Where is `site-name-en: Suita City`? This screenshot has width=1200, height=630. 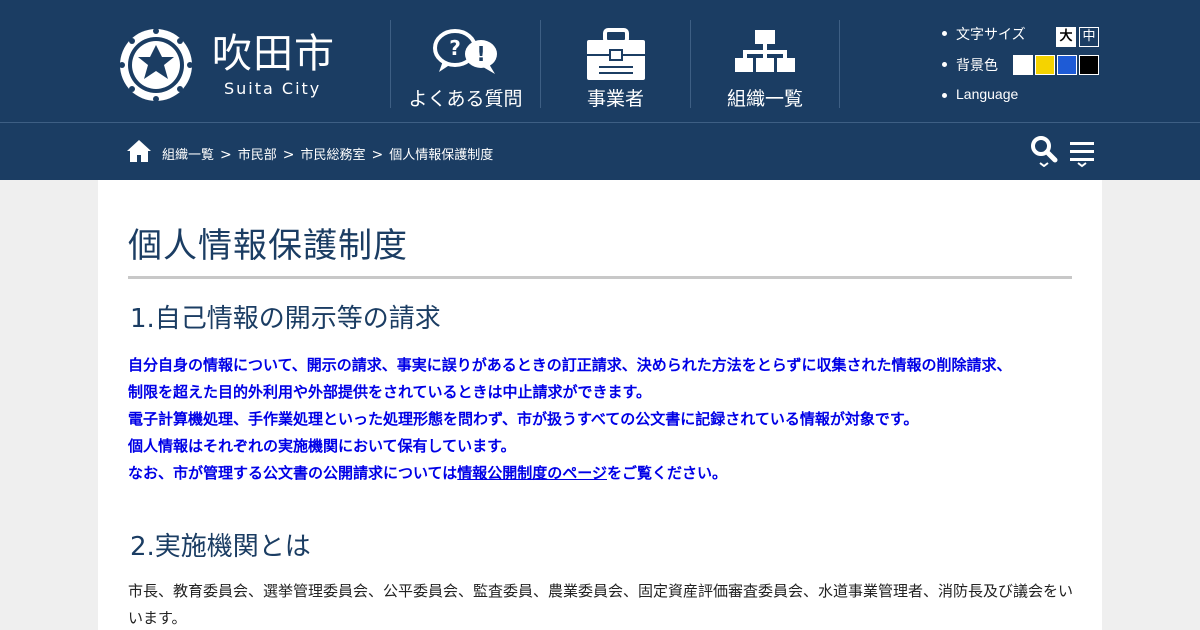
site-name-en: Suita City is located at coordinates (273, 88).